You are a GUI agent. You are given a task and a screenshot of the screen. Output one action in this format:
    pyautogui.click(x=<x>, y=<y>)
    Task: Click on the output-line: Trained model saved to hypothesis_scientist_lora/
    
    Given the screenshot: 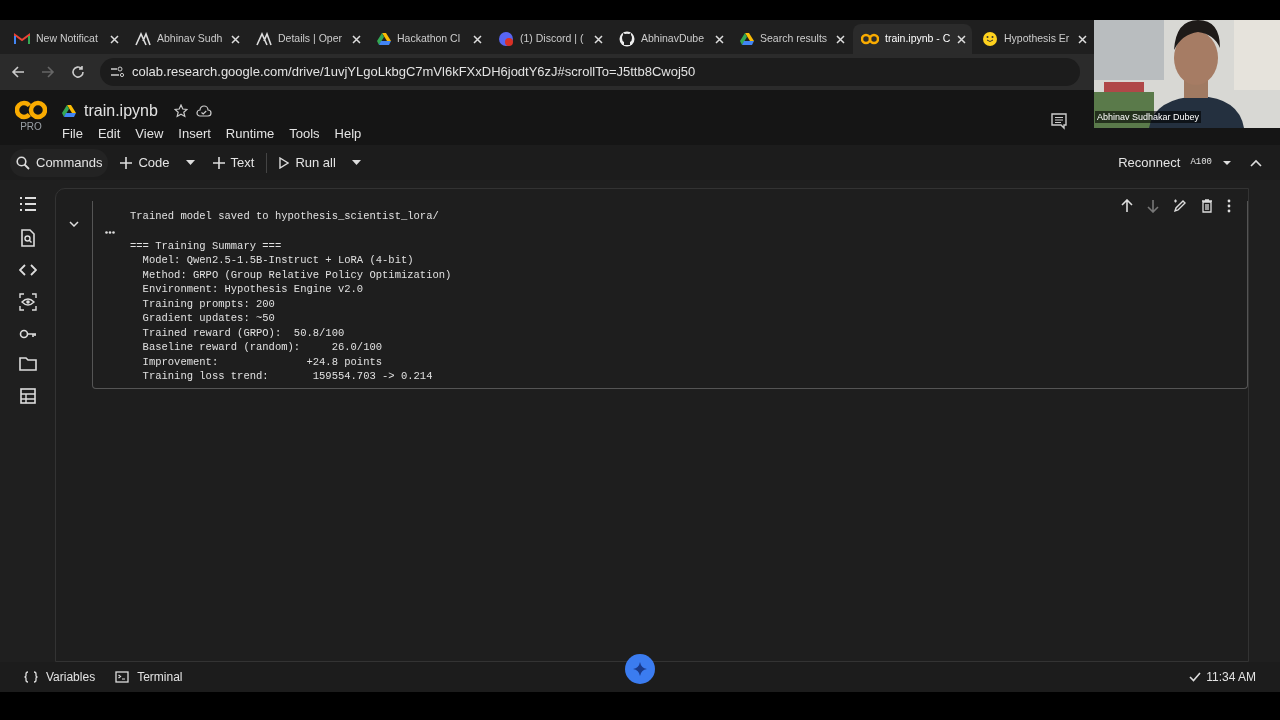 What is the action you would take?
    pyautogui.click(x=285, y=216)
    